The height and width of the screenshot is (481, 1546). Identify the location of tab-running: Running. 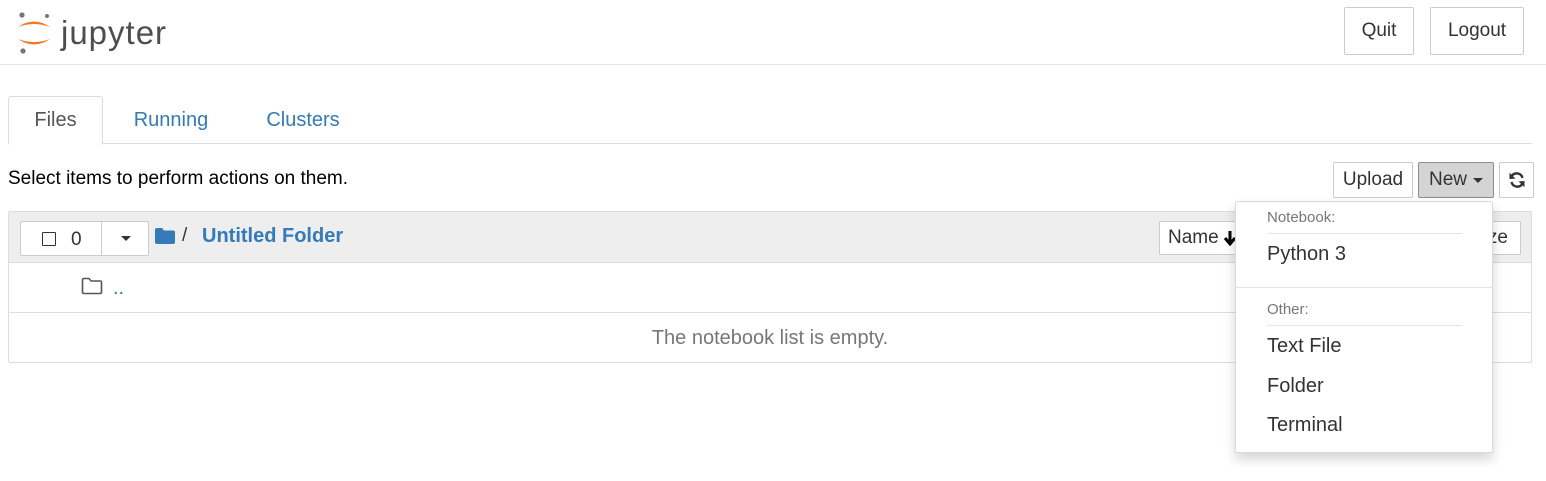
(171, 120).